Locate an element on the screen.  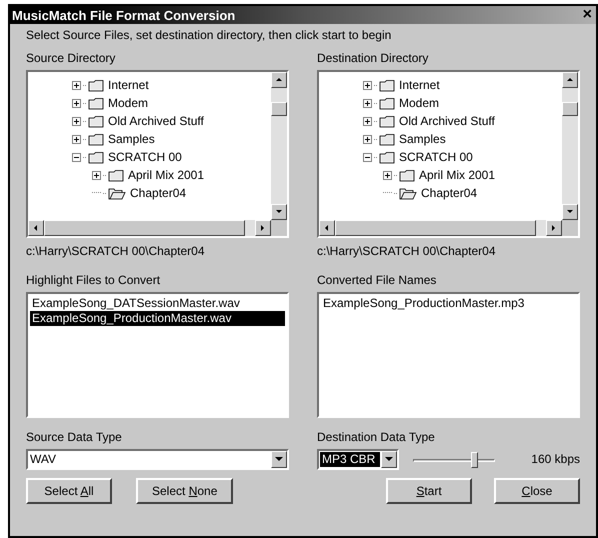
section-label: Converted File Names is located at coordinates (377, 280).